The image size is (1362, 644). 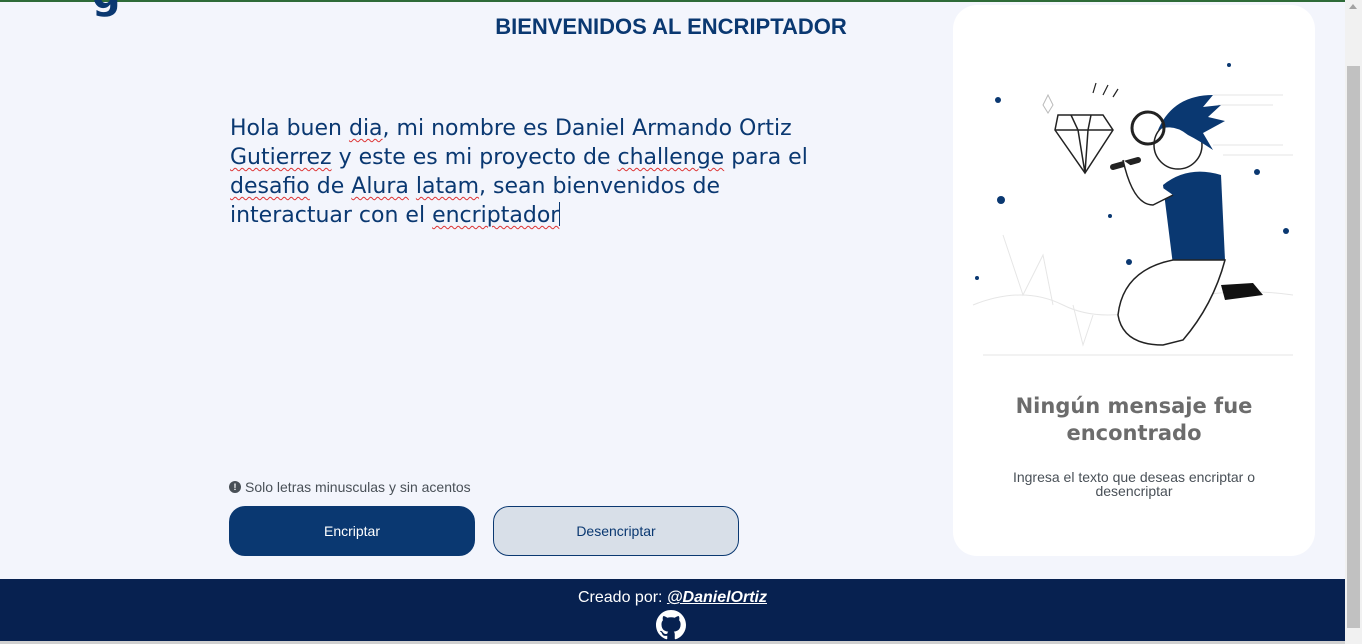 I want to click on top-border, so click(x=681, y=1).